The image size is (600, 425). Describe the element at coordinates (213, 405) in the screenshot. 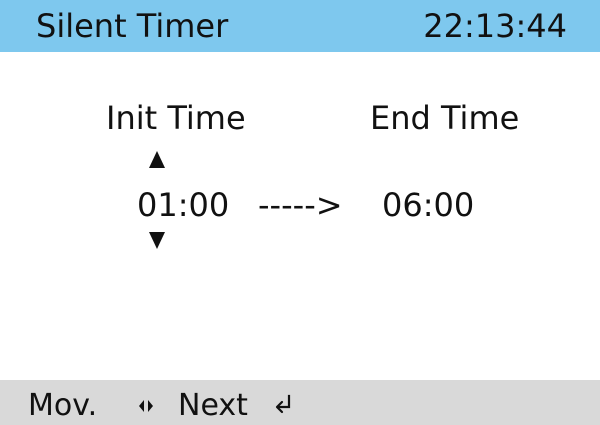

I see `next-label: Next` at that location.